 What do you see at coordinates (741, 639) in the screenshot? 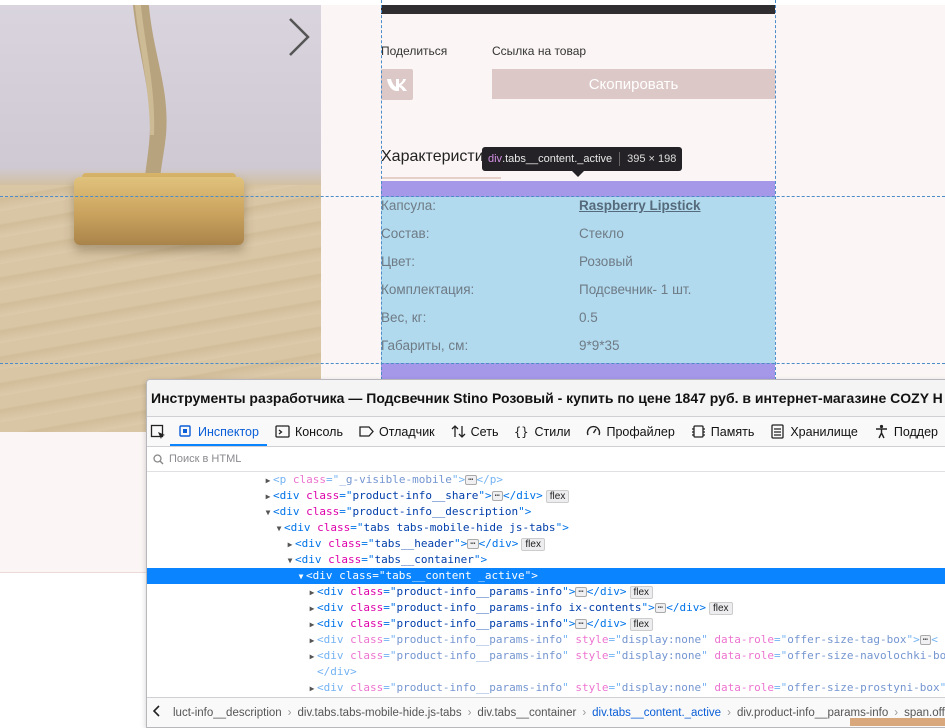
I see `attr-name: data-role` at bounding box center [741, 639].